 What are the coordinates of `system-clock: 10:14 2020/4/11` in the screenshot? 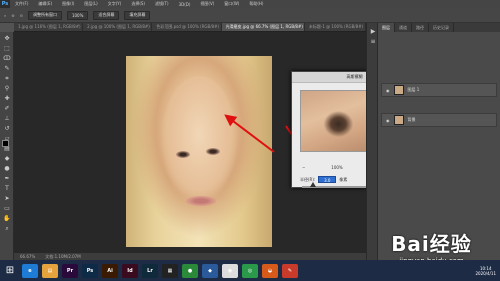 It's located at (485, 271).